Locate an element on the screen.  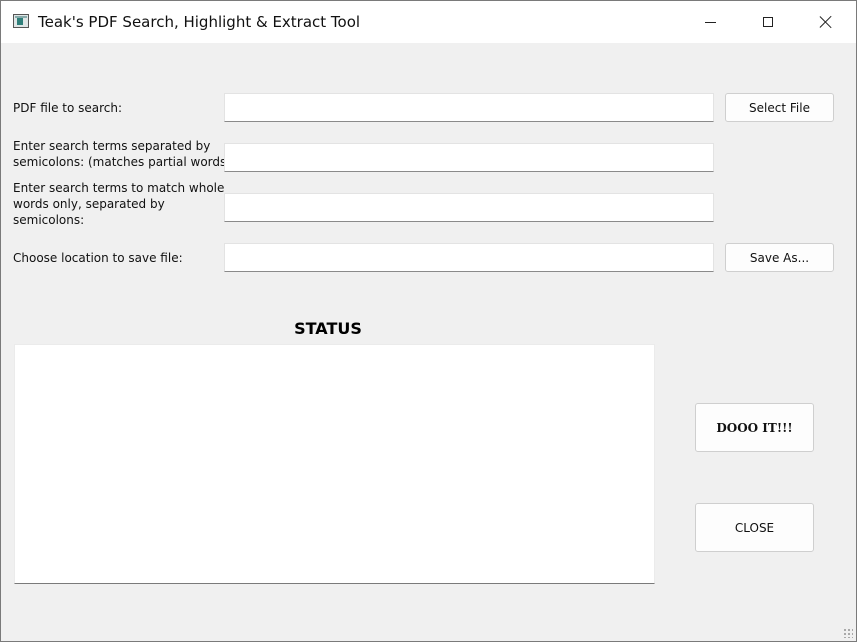
save-location-label: Choose location to save file: is located at coordinates (98, 258).